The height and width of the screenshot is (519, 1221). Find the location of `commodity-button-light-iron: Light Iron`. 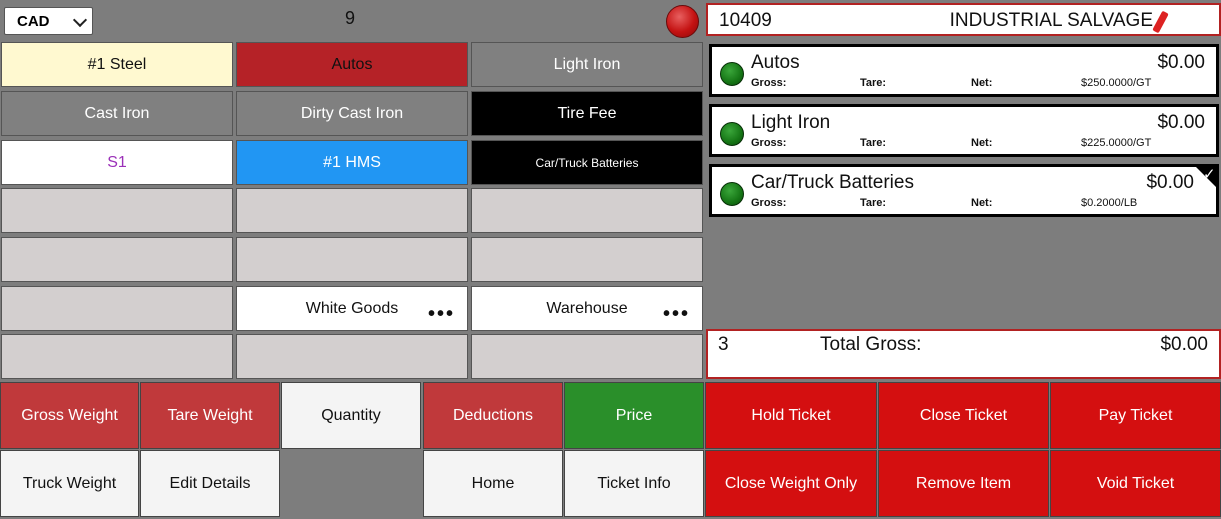

commodity-button-light-iron: Light Iron is located at coordinates (587, 64).